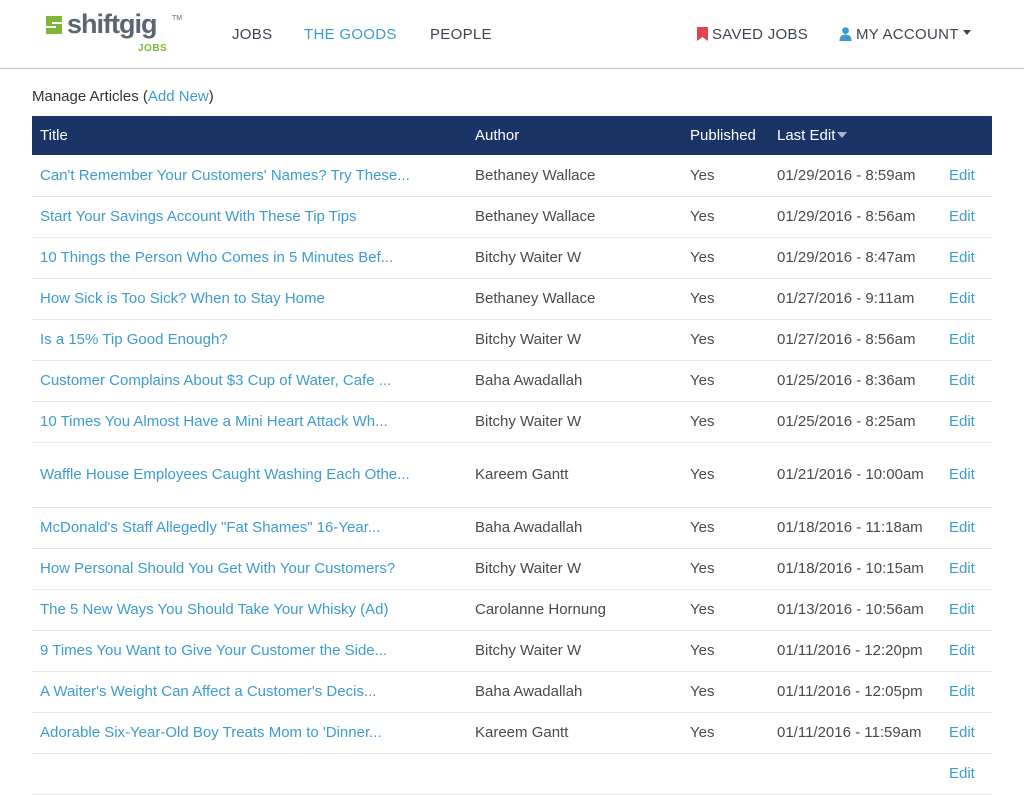  What do you see at coordinates (574, 774) in the screenshot?
I see `article-author-cell` at bounding box center [574, 774].